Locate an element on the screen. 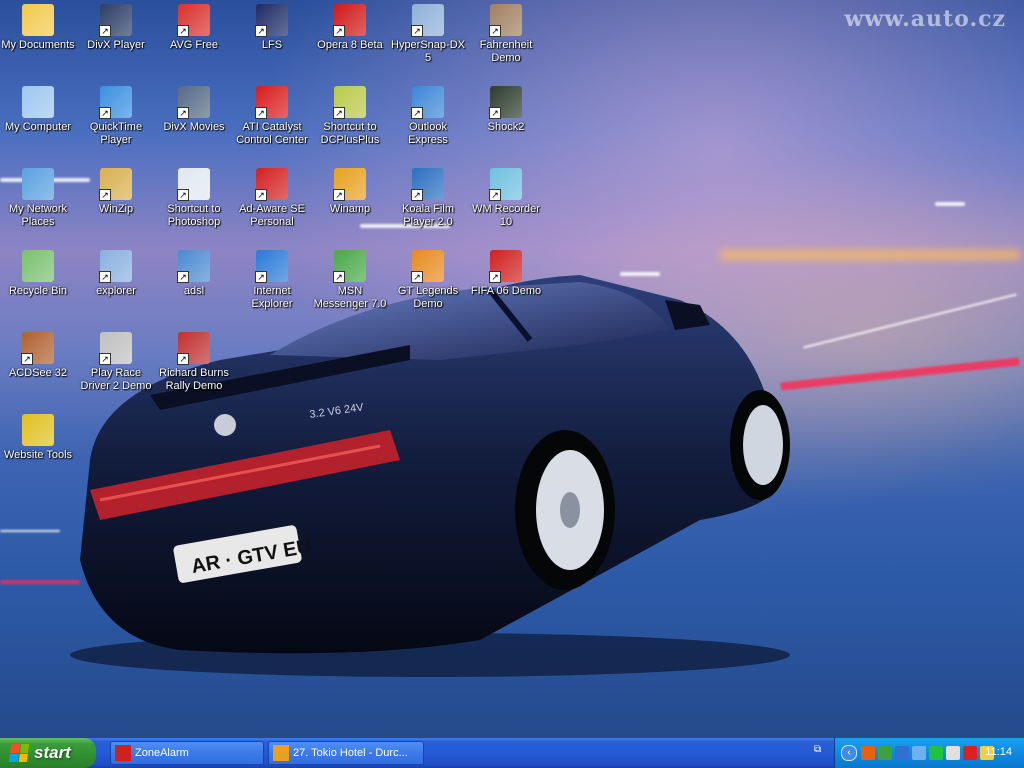  desktop-icon-my-documents: My Documents is located at coordinates (39, 28).